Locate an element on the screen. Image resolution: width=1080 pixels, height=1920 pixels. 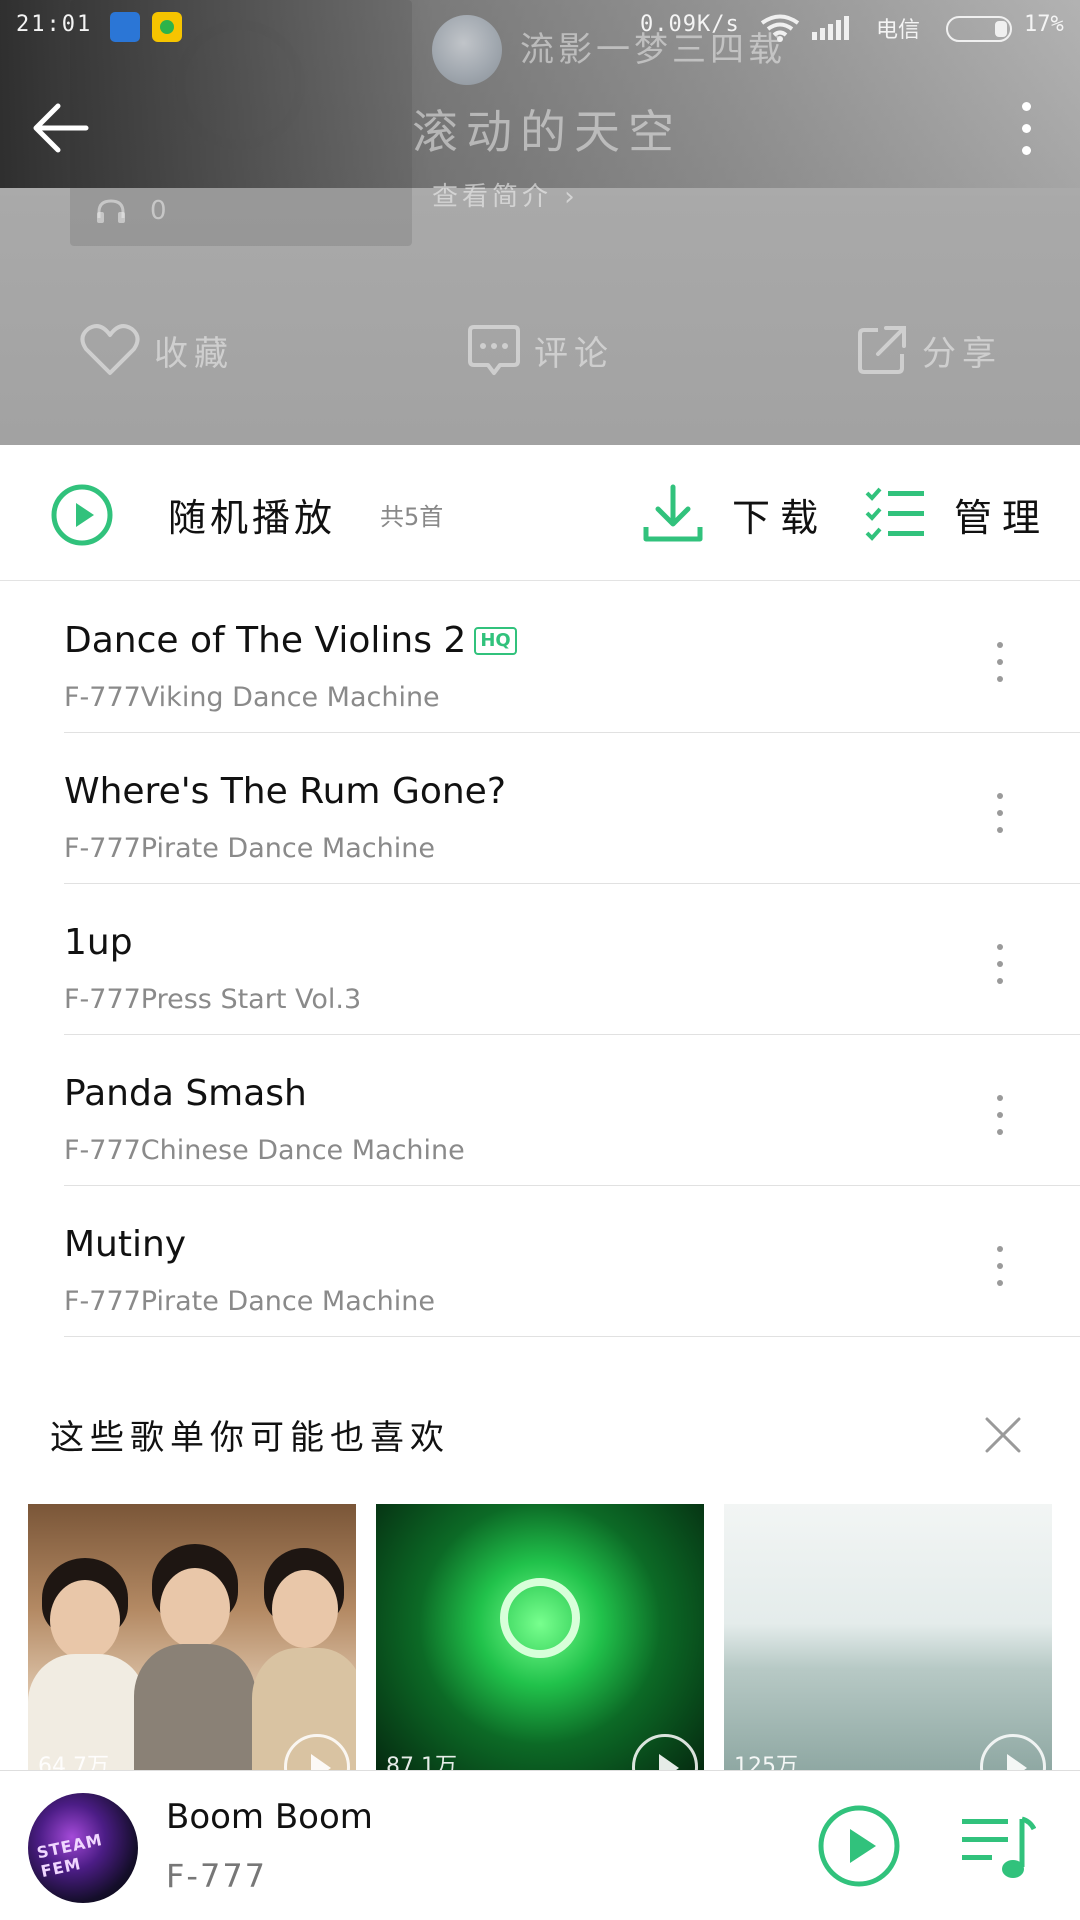
manage-button: 管理 is located at coordinates (1002, 514).